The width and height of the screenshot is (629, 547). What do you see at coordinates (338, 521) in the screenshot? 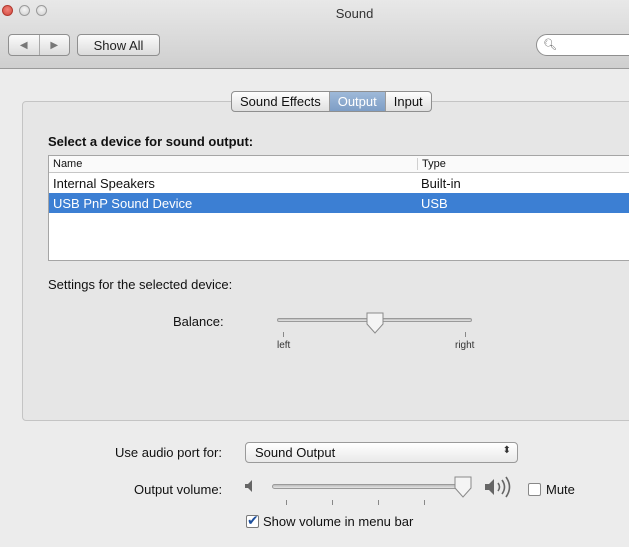
I see `show-volume-label: Show volume in menu bar` at bounding box center [338, 521].